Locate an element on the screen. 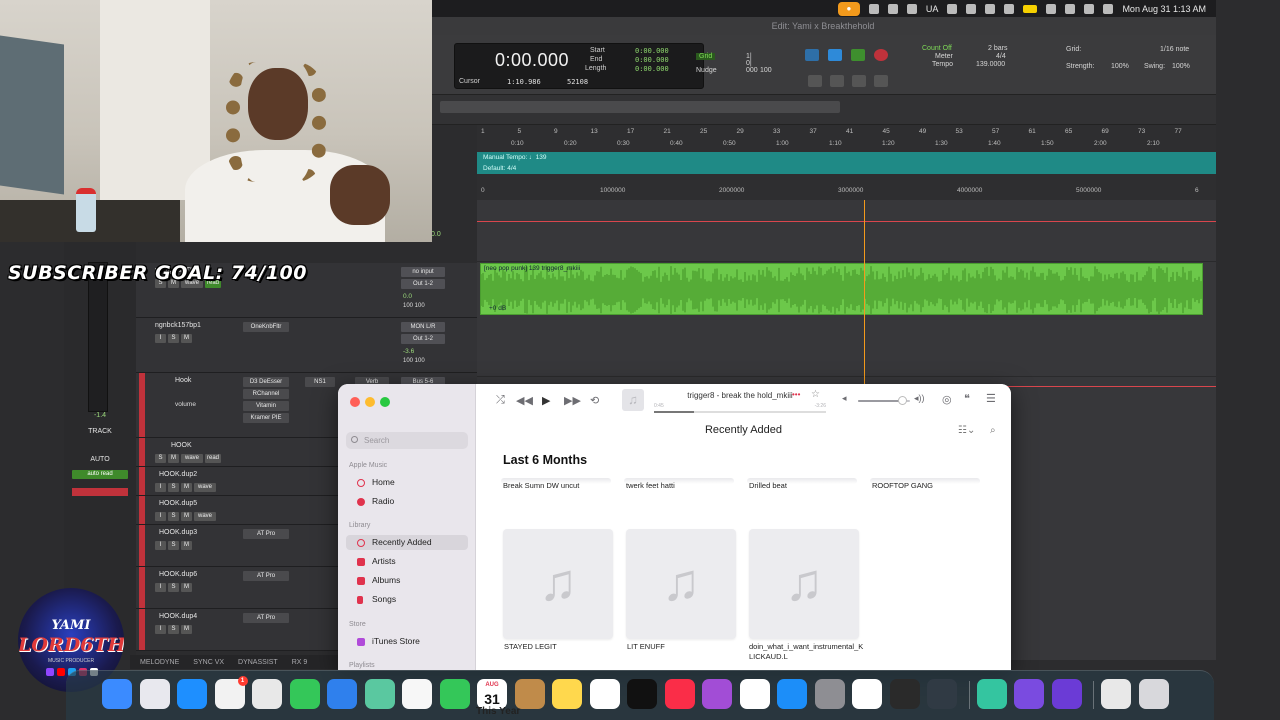 The width and height of the screenshot is (1280, 720). meter-value: 4/4 is located at coordinates (1001, 56).